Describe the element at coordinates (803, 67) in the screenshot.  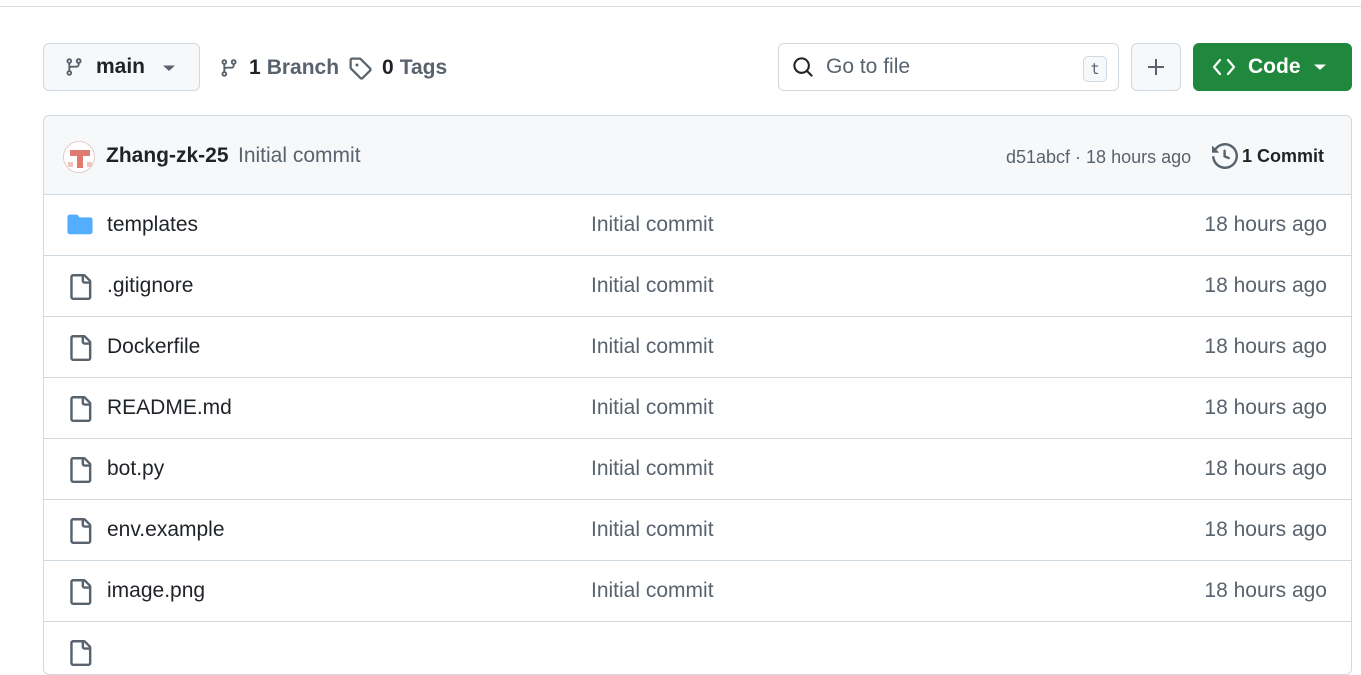
I see `search-icon` at that location.